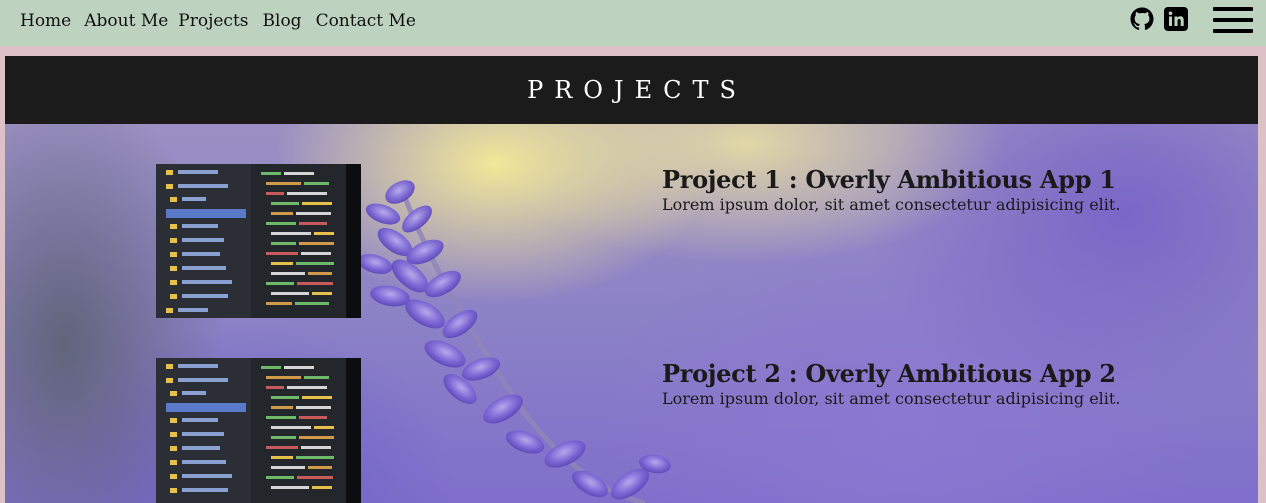 The width and height of the screenshot is (1266, 503). Describe the element at coordinates (282, 21) in the screenshot. I see `nav-link-blog: Blog` at that location.